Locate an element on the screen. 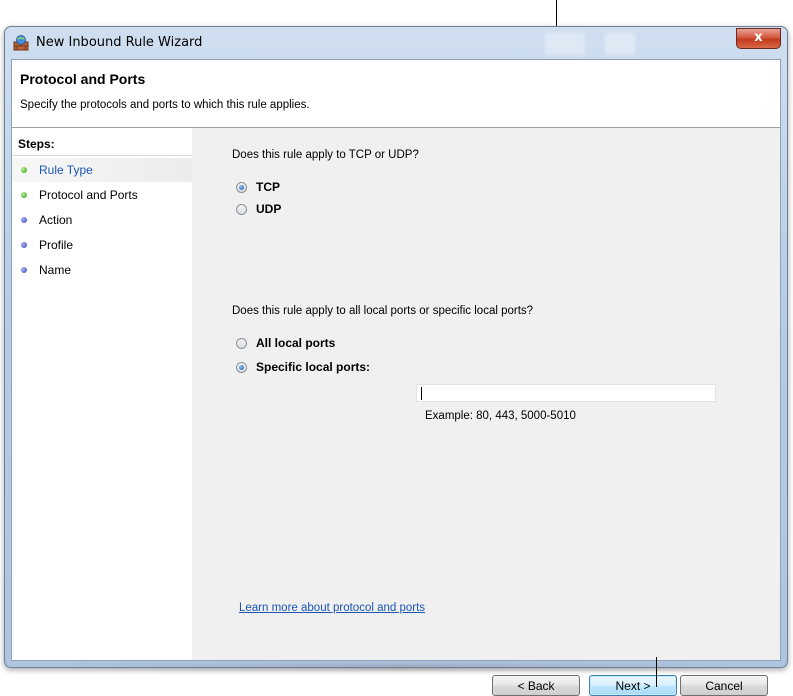  steps-divider is located at coordinates (102, 155).